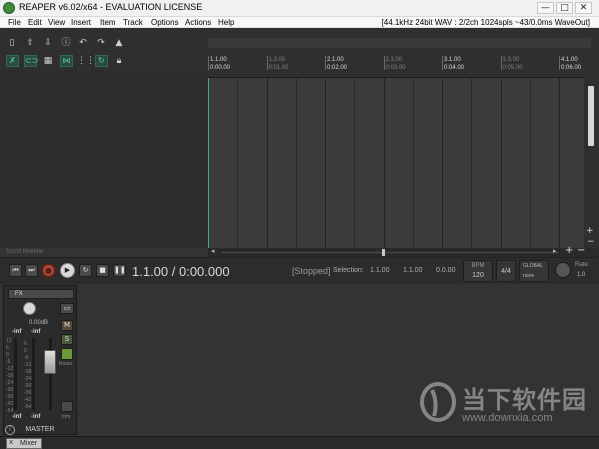 The image size is (599, 449). I want to click on horizontal-zoom-out-icon: −, so click(581, 250).